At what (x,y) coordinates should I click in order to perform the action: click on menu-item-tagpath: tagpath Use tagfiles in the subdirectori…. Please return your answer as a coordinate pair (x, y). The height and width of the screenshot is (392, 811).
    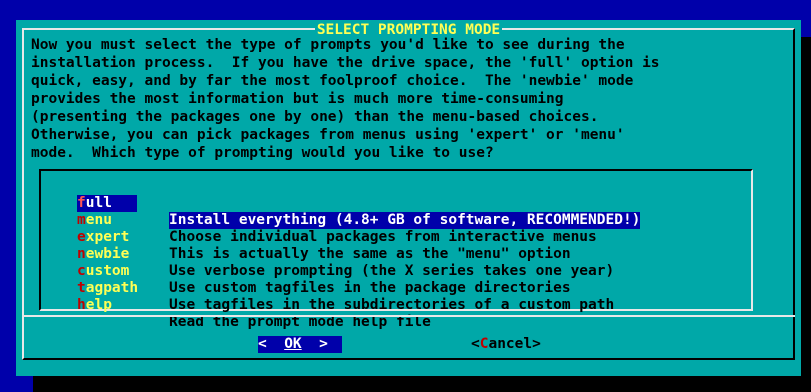
    Looking at the image, I should click on (327, 288).